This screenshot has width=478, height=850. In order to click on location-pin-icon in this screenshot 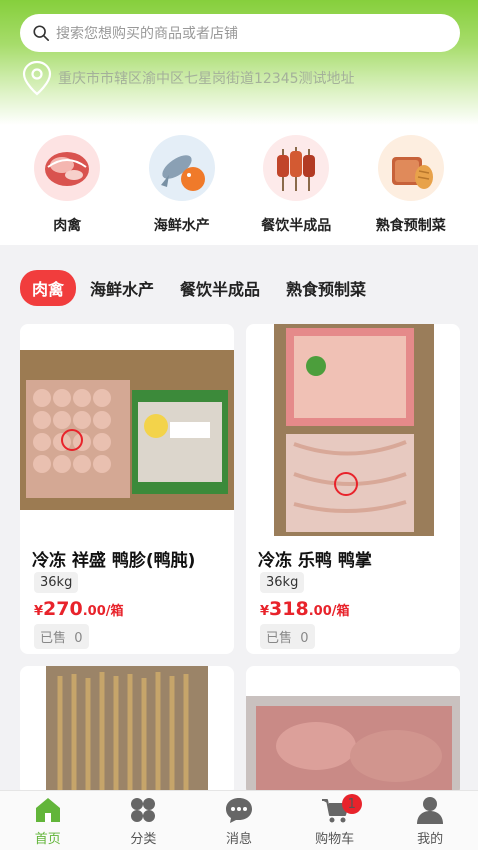, I will do `click(37, 78)`.